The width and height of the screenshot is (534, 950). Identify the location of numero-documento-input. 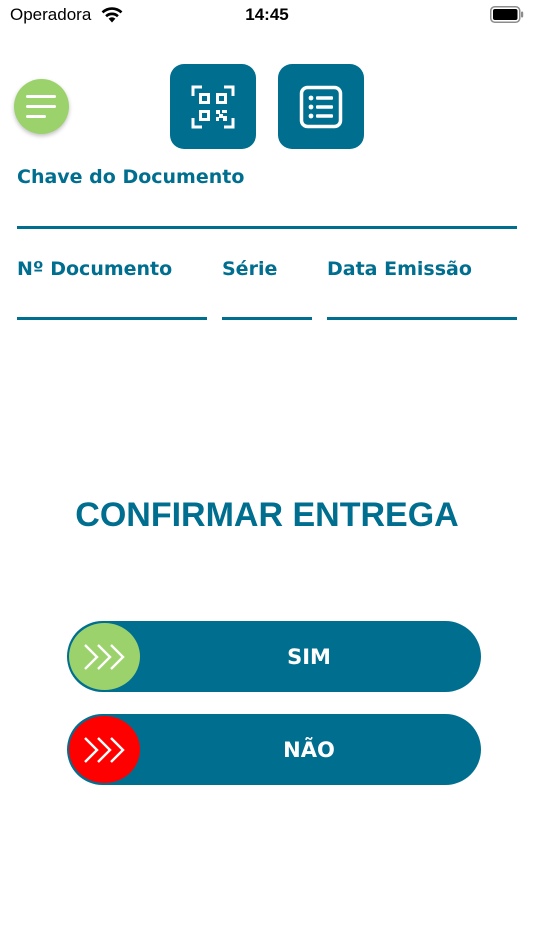
(112, 318).